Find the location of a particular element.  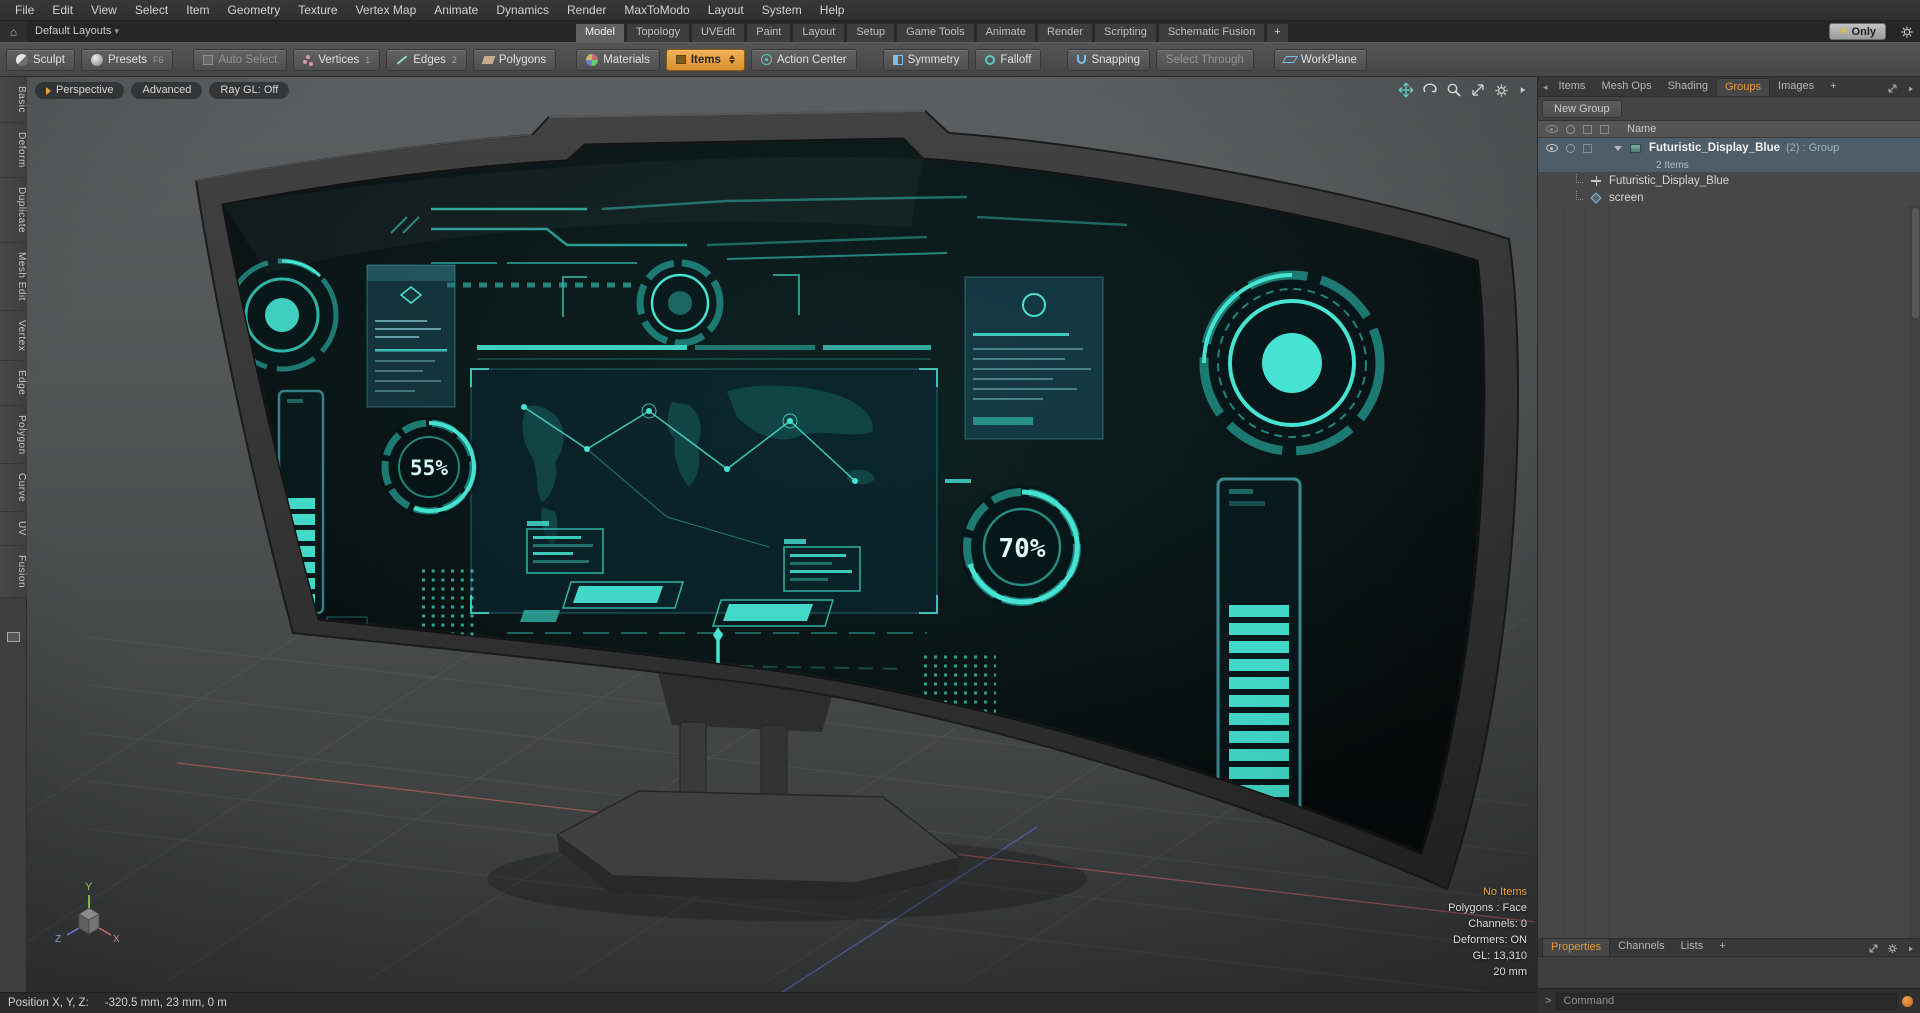

rail-tab-vertex: Vertex is located at coordinates (13, 336).